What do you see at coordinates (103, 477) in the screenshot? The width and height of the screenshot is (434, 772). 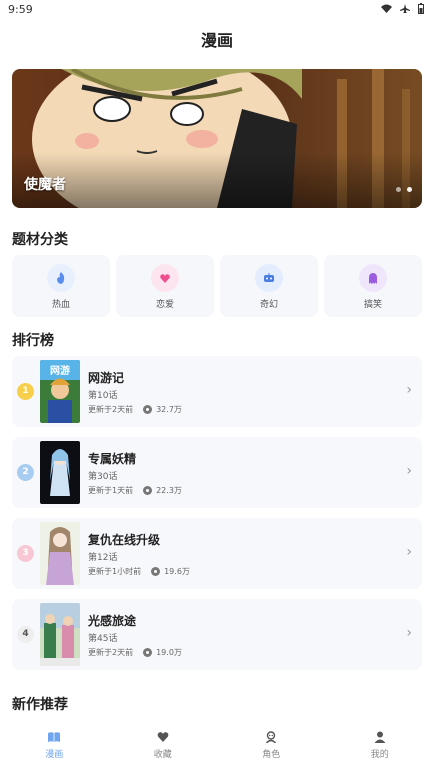 I see `comic-episode: 第30话` at bounding box center [103, 477].